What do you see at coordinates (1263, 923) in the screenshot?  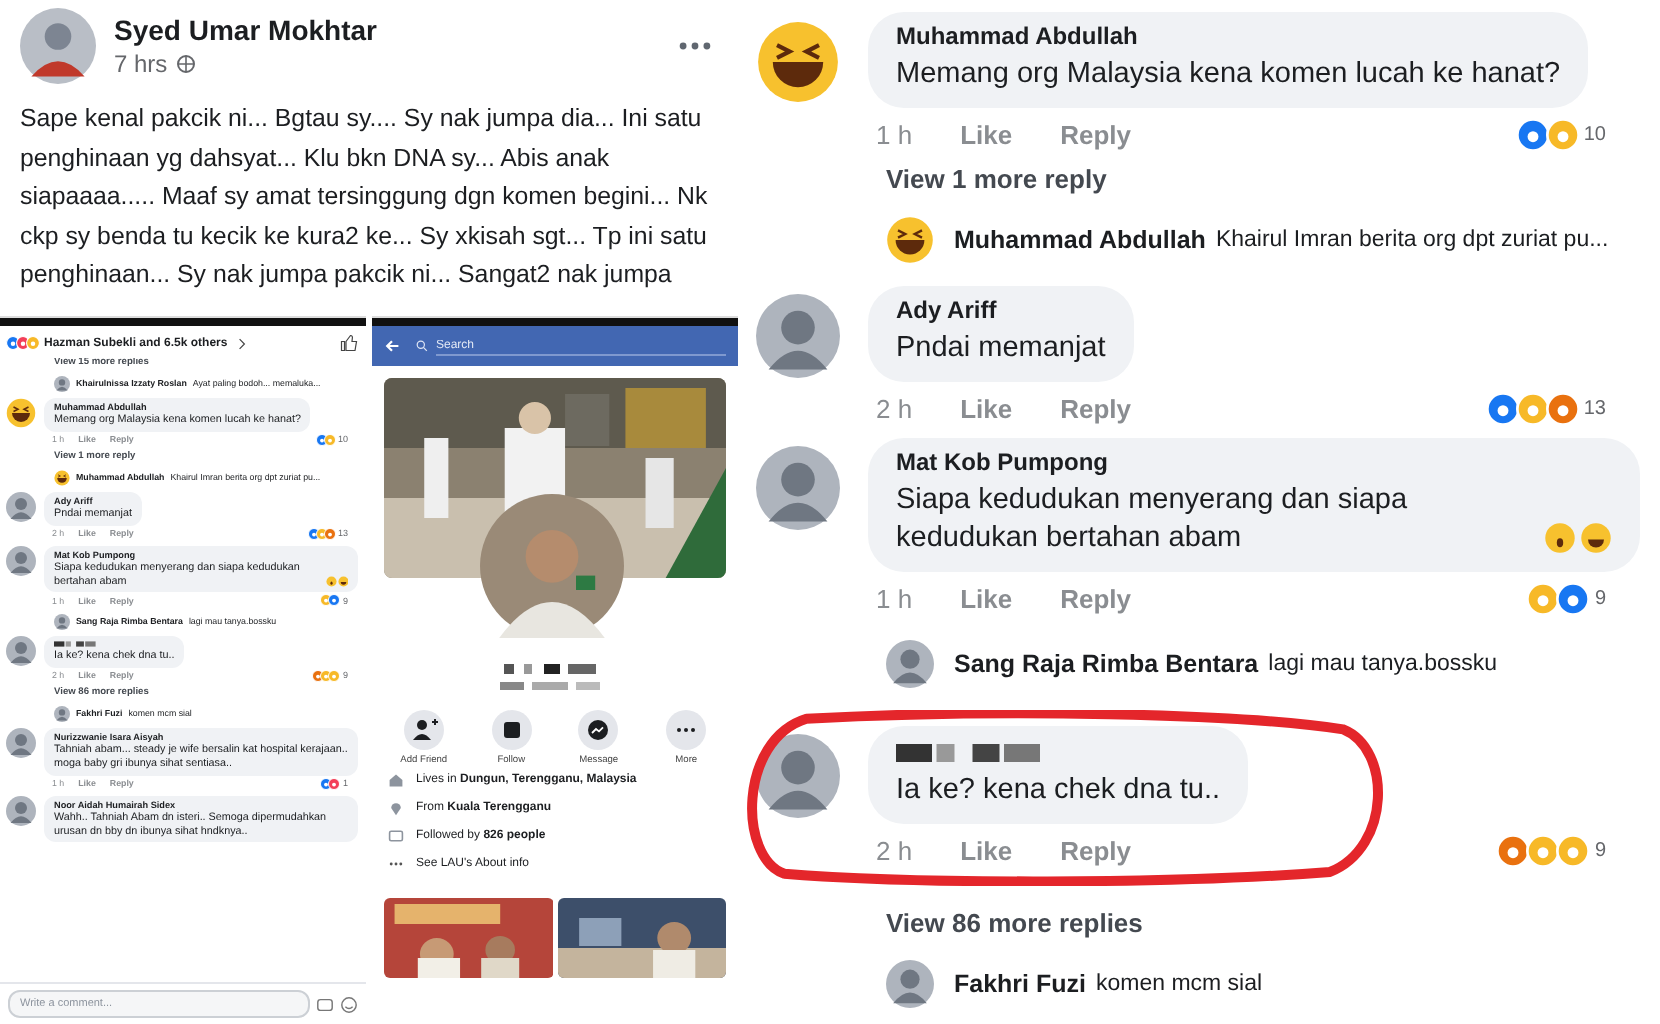 I see `more-replies-link: View 86 more replies` at bounding box center [1263, 923].